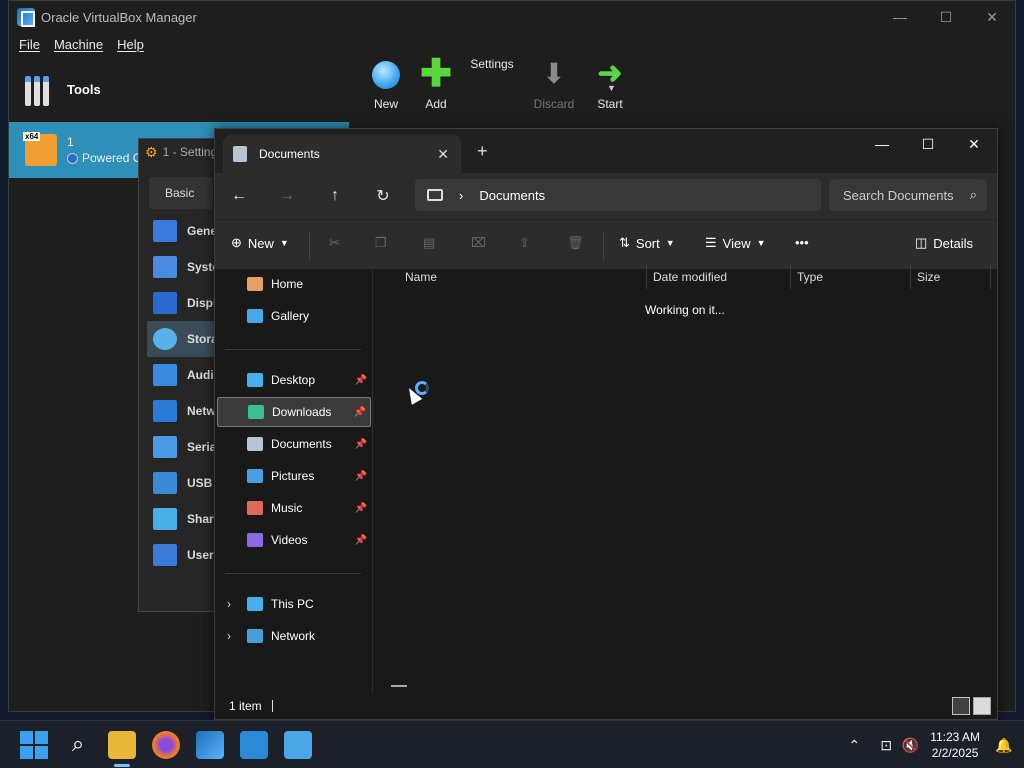 The height and width of the screenshot is (768, 1024). Describe the element at coordinates (179, 89) in the screenshot. I see `tools-item: Tools` at that location.